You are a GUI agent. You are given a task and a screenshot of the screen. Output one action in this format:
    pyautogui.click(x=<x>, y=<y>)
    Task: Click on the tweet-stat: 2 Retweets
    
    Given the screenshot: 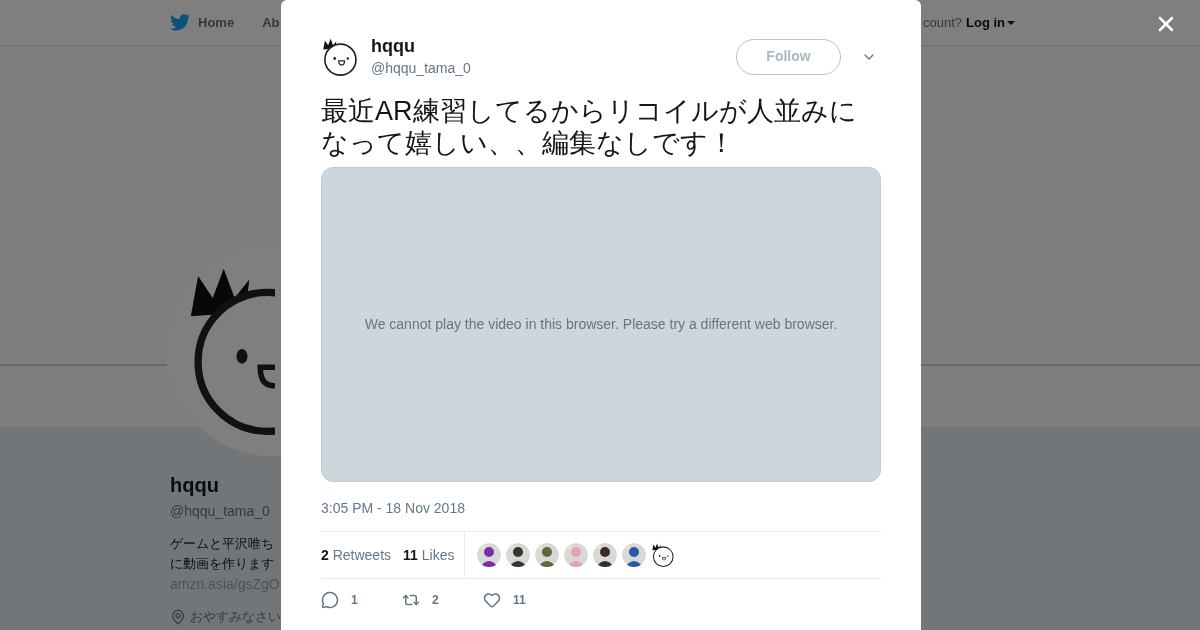 What is the action you would take?
    pyautogui.click(x=356, y=555)
    